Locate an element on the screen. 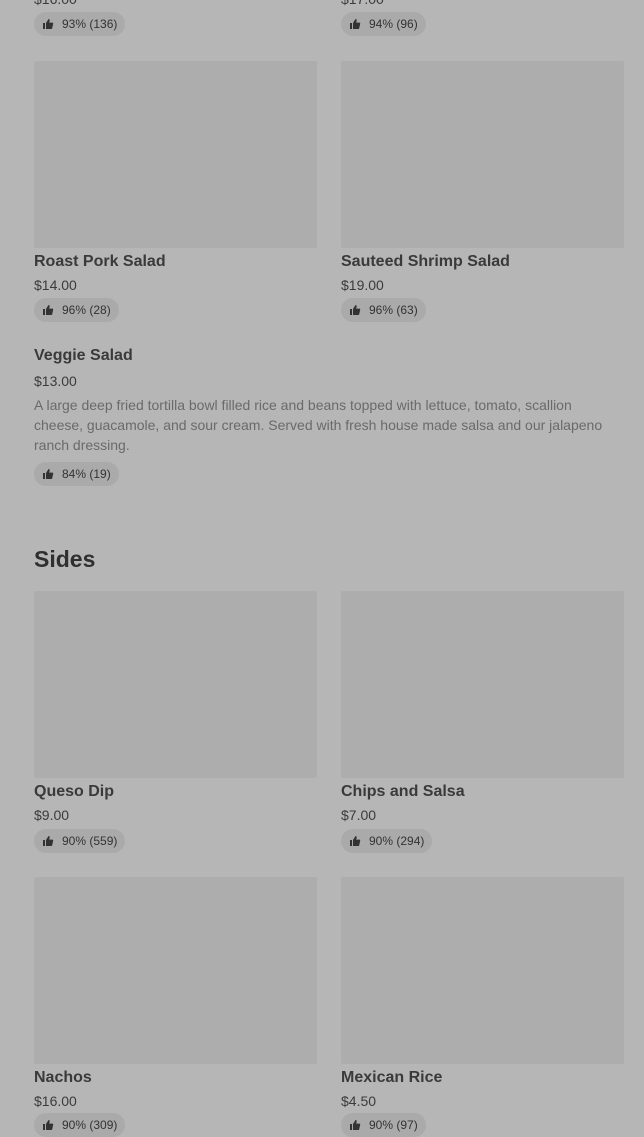  rating-badge: 94% (96) is located at coordinates (383, 24).